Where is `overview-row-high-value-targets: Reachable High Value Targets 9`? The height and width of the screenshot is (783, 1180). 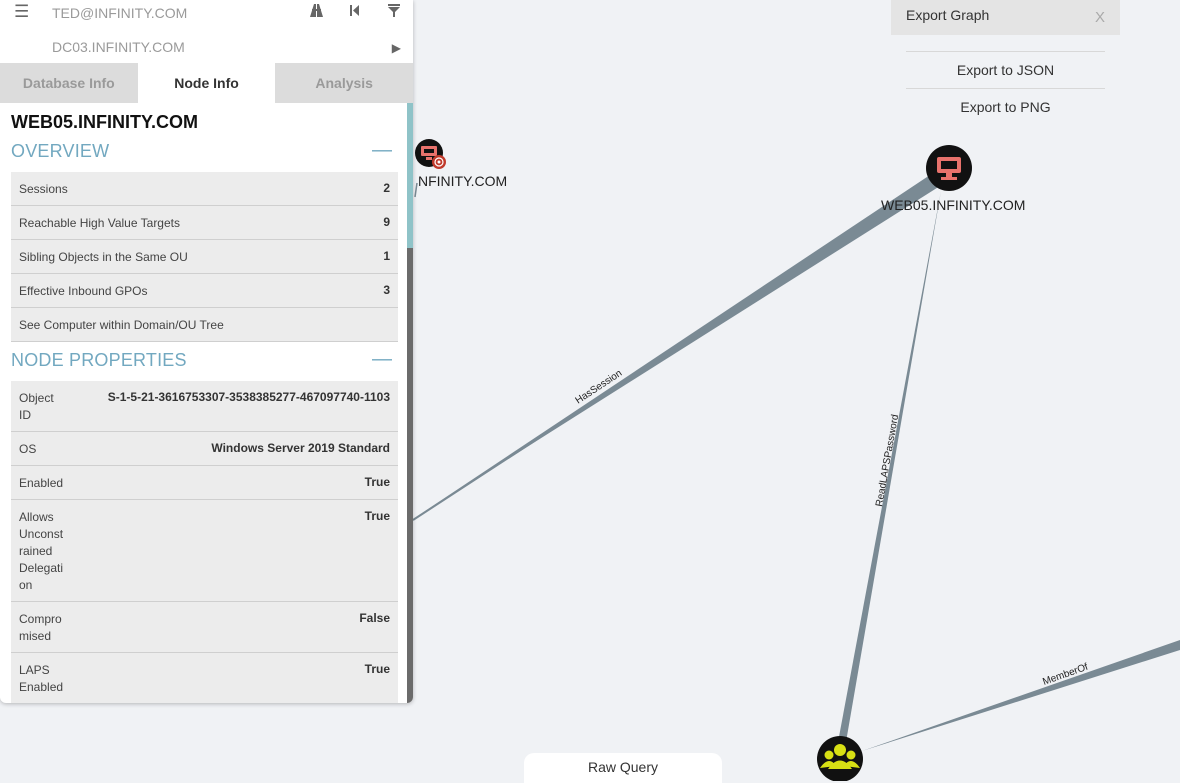 overview-row-high-value-targets: Reachable High Value Targets 9 is located at coordinates (204, 223).